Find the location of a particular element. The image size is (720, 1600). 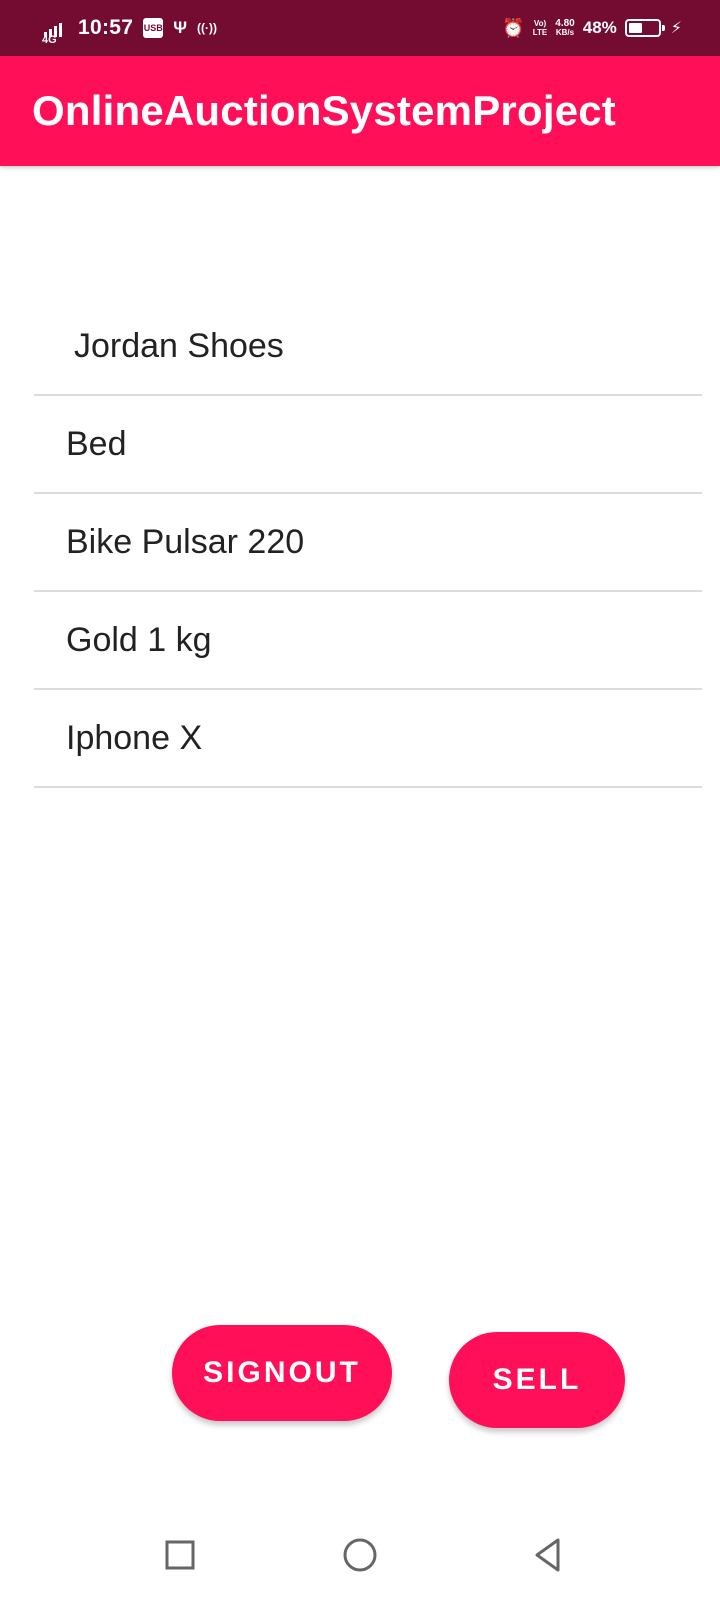

app-title: OnlineAuctionSystemProject is located at coordinates (324, 110).